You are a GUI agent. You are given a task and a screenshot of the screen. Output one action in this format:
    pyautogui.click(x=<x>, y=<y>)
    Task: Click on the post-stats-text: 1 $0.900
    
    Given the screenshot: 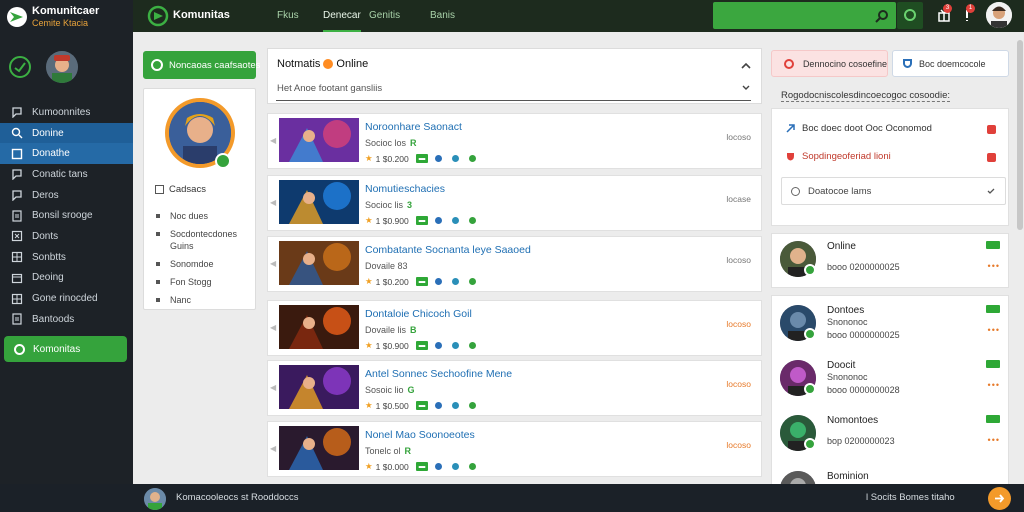 What is the action you would take?
    pyautogui.click(x=392, y=220)
    